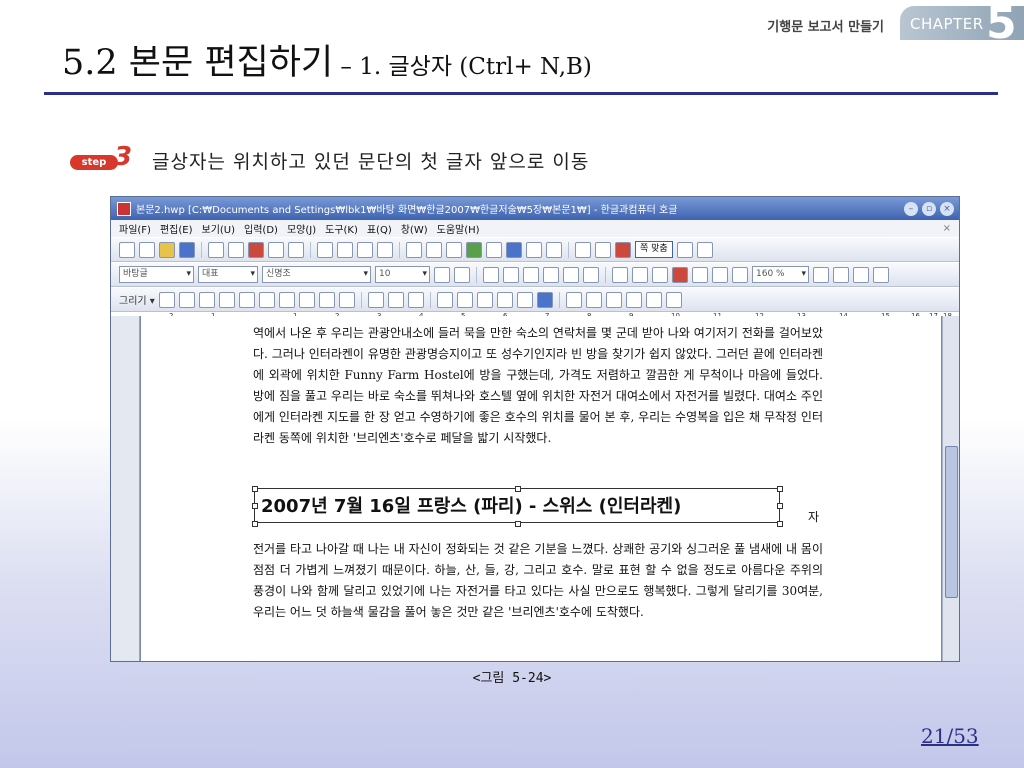 The image size is (1024, 768). What do you see at coordinates (821, 274) in the screenshot?
I see `spacing-up-icon` at bounding box center [821, 274].